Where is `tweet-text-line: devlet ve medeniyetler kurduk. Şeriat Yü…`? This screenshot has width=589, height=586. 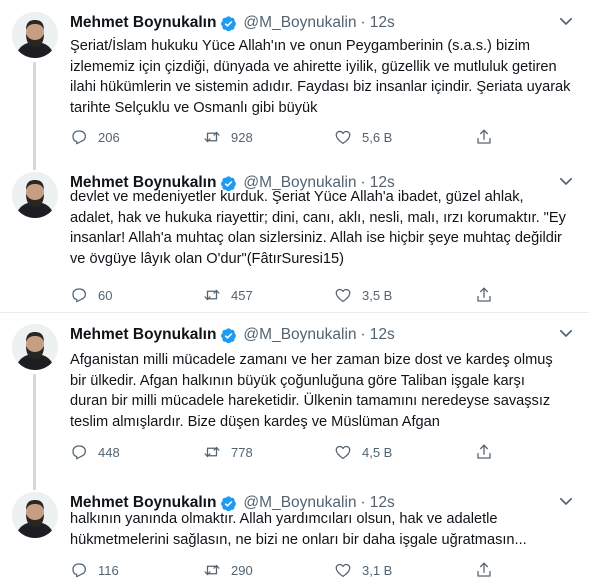
tweet-text-line: devlet ve medeniyetler kurduk. Şeriat Yü… is located at coordinates (297, 197).